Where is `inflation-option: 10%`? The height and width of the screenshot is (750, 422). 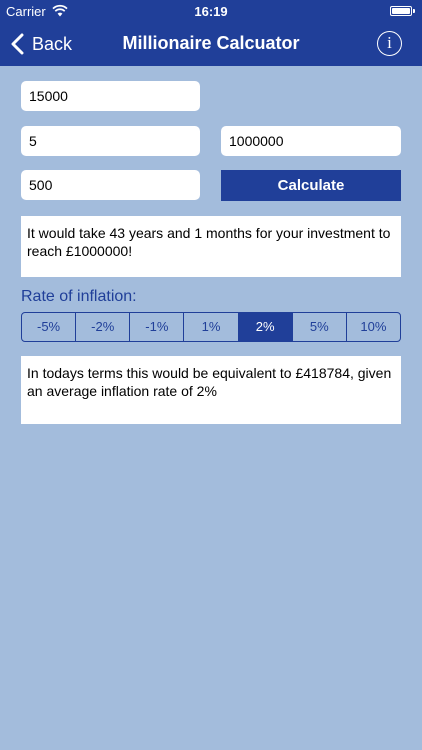 inflation-option: 10% is located at coordinates (373, 327).